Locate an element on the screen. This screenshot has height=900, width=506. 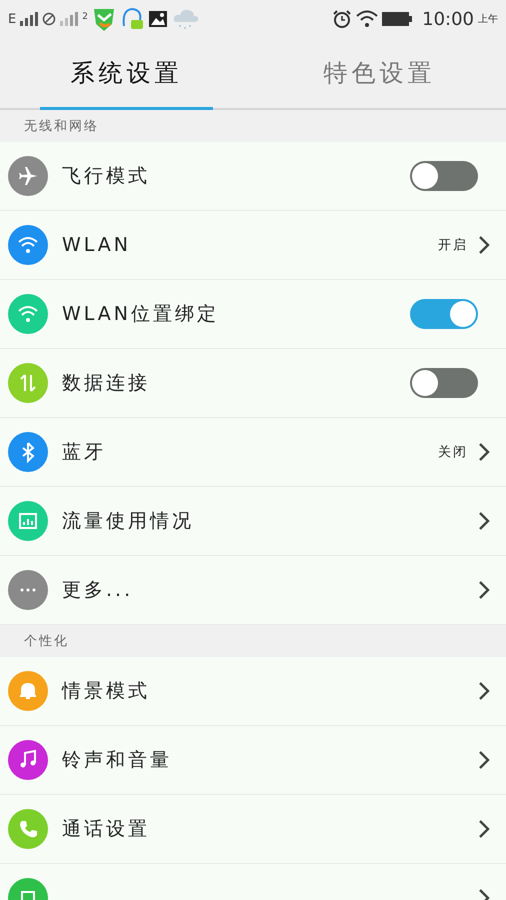
section-header: 无线和网络 is located at coordinates (61, 127).